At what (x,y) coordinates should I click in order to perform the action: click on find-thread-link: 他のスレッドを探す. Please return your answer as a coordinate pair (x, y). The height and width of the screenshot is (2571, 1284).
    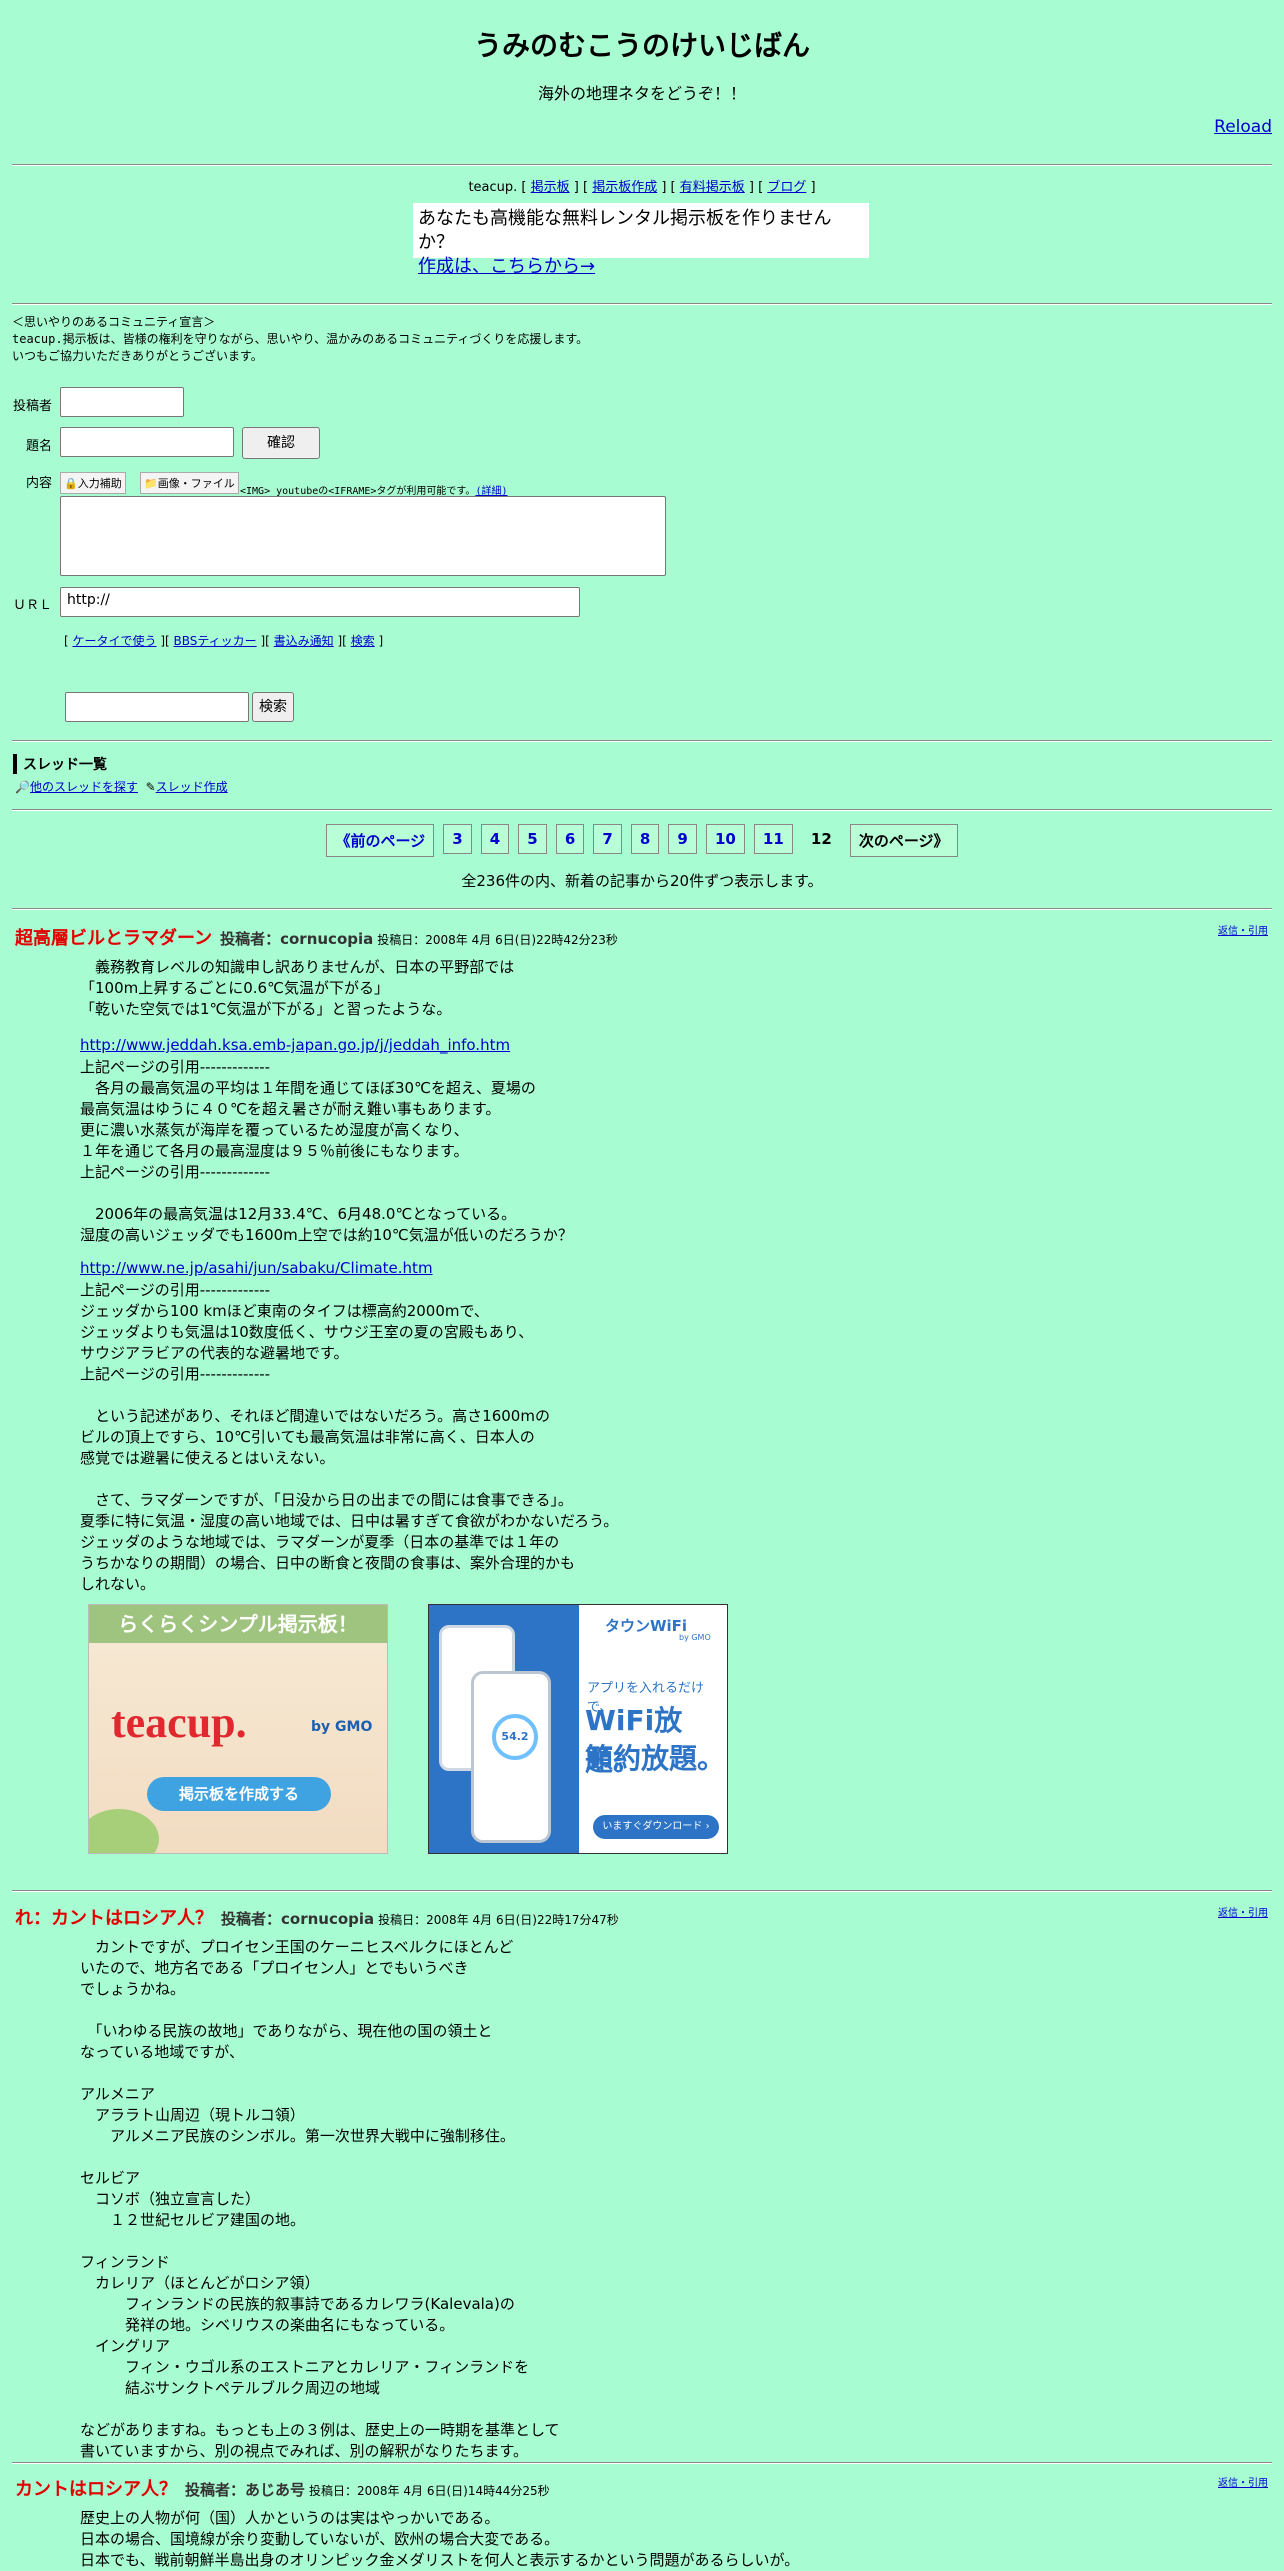
    Looking at the image, I should click on (84, 787).